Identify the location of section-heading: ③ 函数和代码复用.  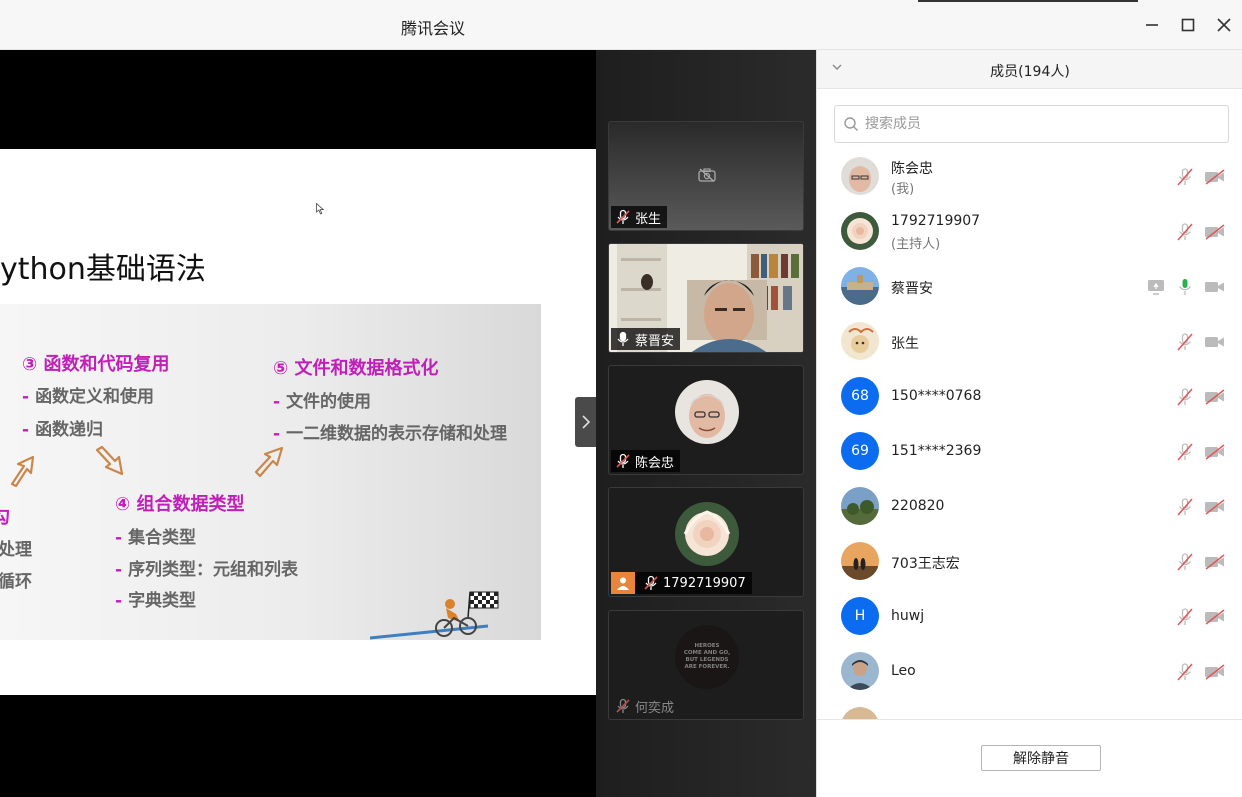
(96, 364).